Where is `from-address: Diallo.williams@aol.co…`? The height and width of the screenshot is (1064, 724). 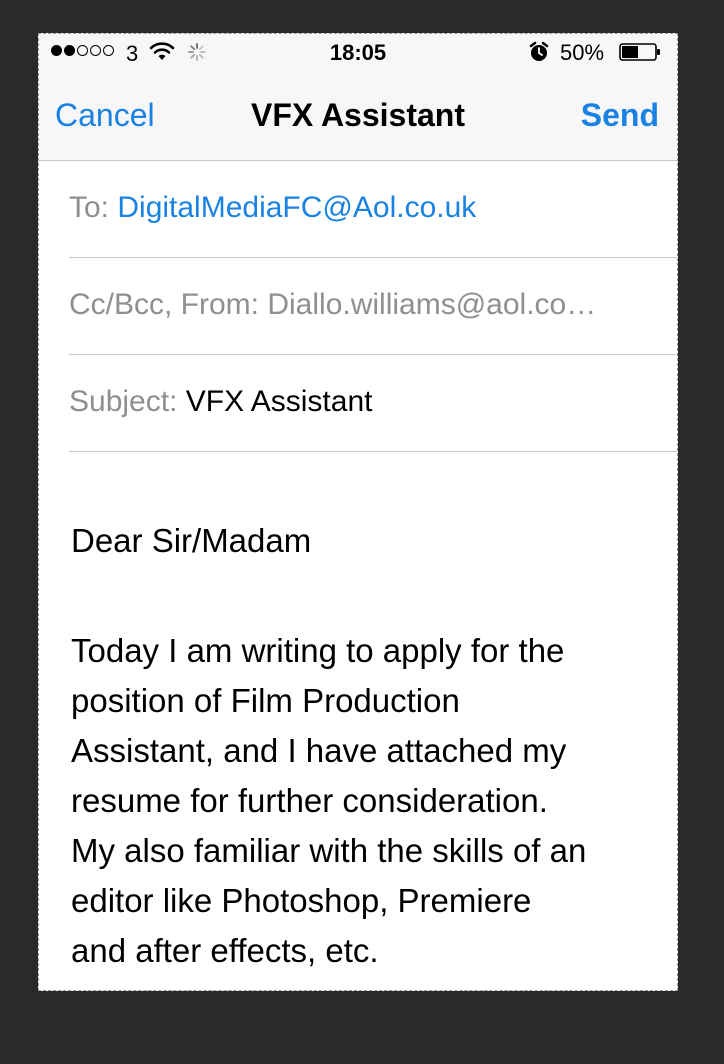 from-address: Diallo.williams@aol.co… is located at coordinates (431, 304).